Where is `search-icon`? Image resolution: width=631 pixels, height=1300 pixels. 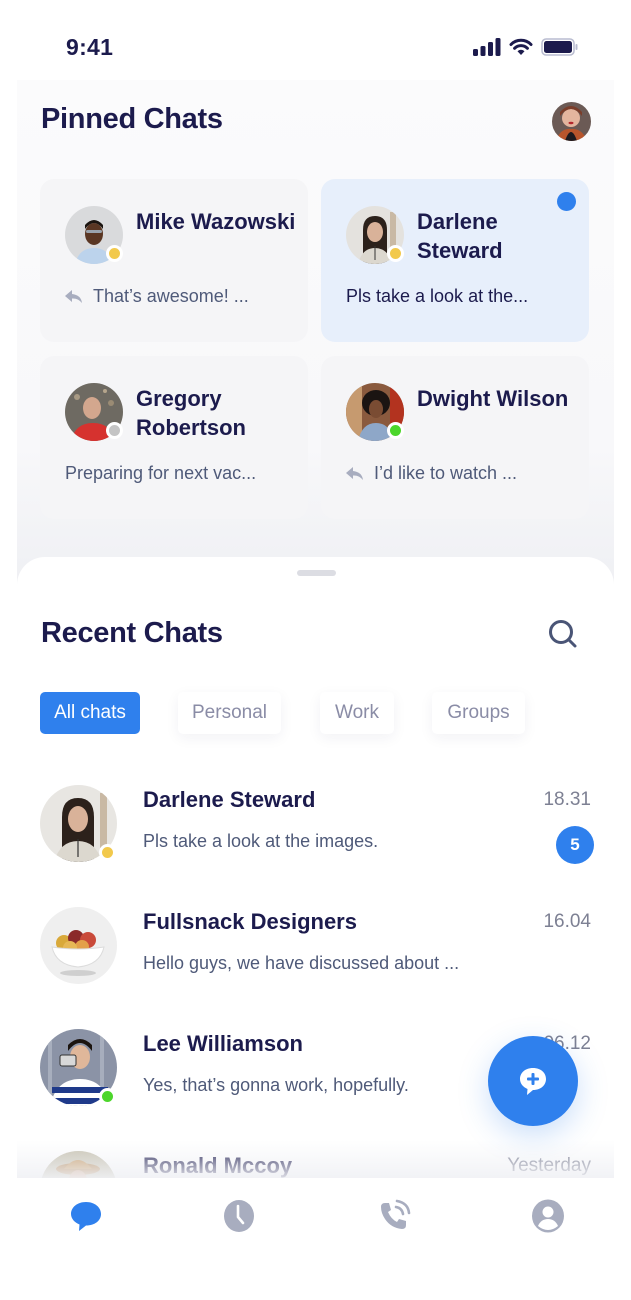 search-icon is located at coordinates (563, 634).